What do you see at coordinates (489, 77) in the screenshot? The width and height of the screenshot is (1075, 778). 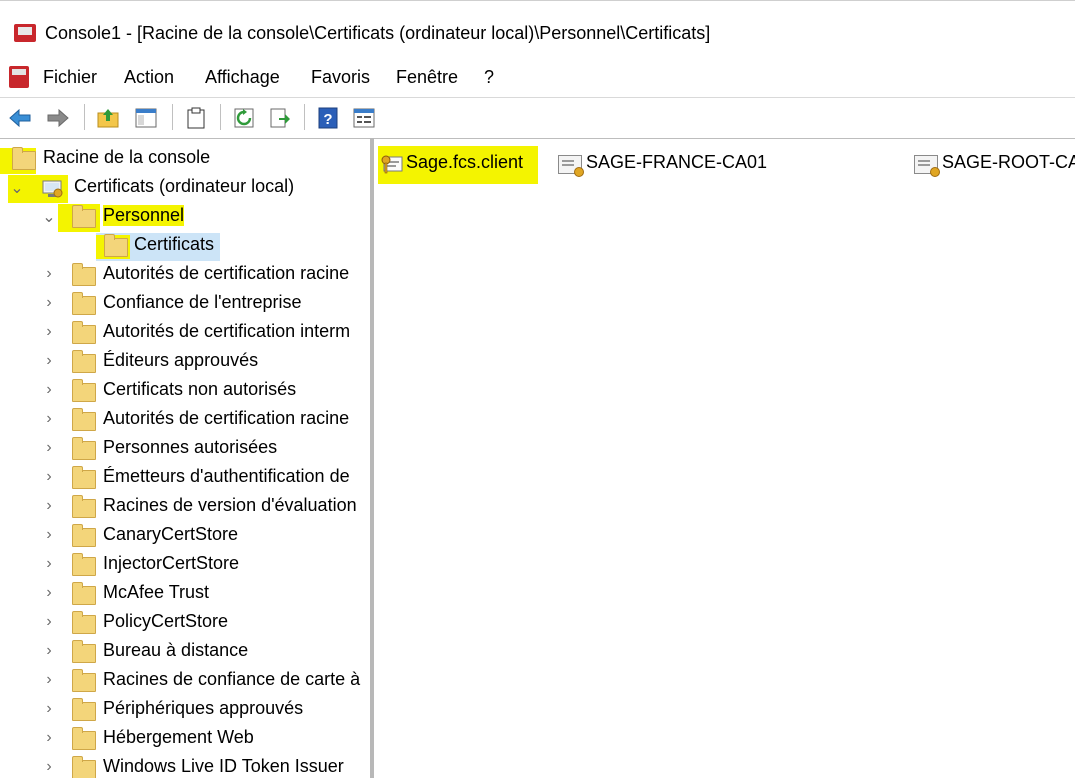 I see `menu-help: ?` at bounding box center [489, 77].